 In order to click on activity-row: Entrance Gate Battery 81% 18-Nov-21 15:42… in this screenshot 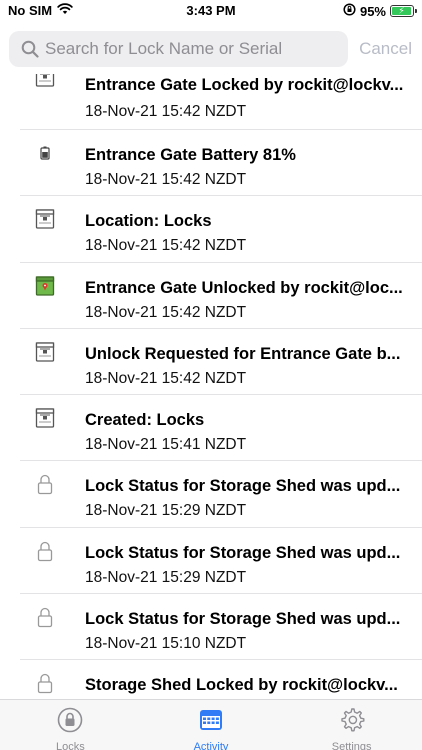, I will do `click(211, 163)`.